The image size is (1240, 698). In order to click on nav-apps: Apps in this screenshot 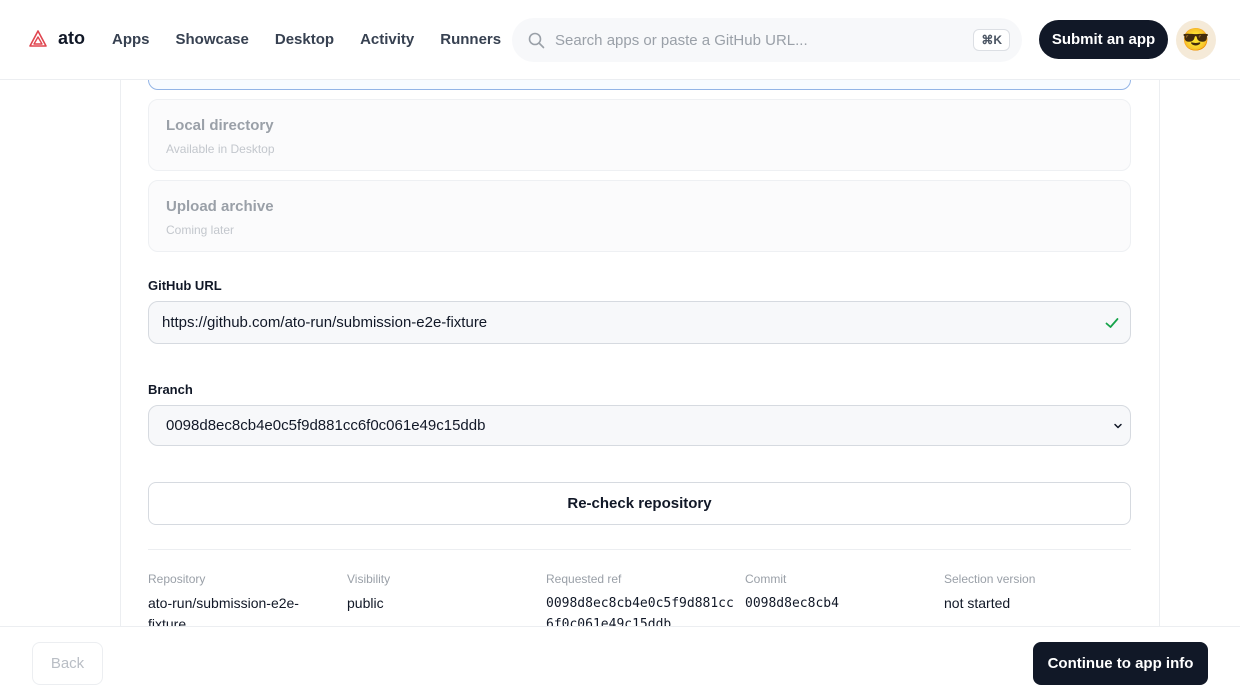, I will do `click(131, 39)`.